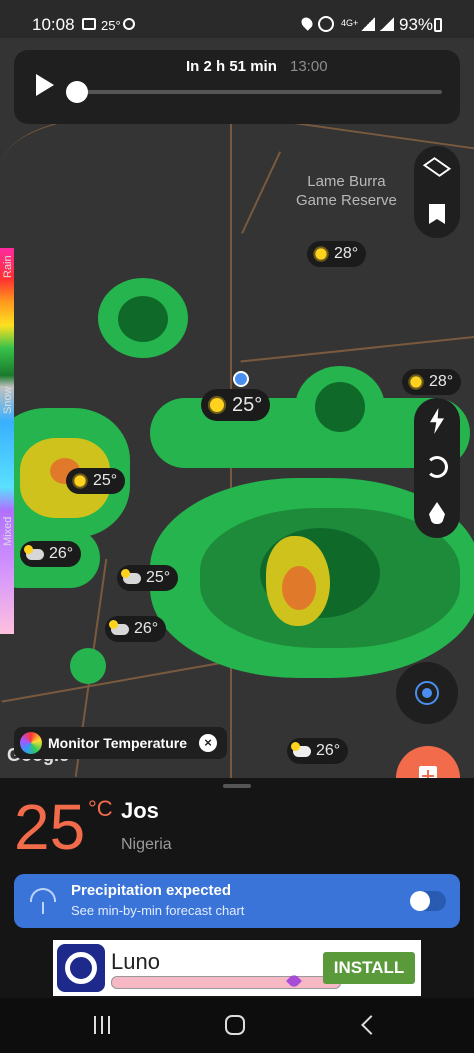 The width and height of the screenshot is (474, 1053). What do you see at coordinates (237, 87) in the screenshot?
I see `timeline-player: In 2 h 51 min 13:00` at bounding box center [237, 87].